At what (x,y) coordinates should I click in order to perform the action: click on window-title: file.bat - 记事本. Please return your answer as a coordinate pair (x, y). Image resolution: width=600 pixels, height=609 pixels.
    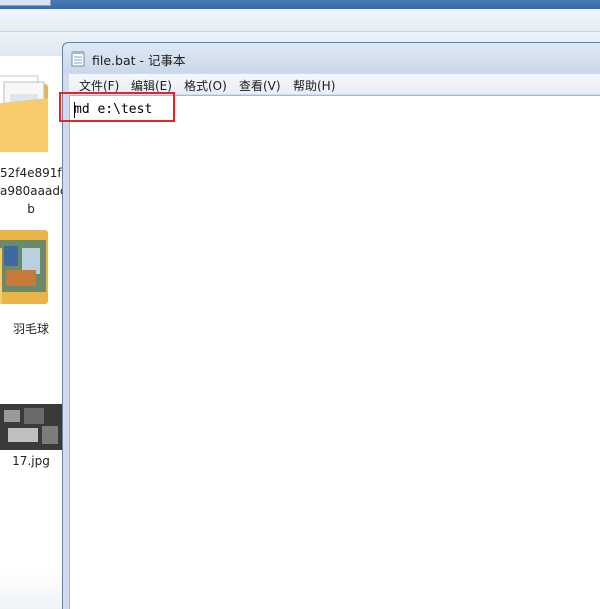
    Looking at the image, I should click on (139, 60).